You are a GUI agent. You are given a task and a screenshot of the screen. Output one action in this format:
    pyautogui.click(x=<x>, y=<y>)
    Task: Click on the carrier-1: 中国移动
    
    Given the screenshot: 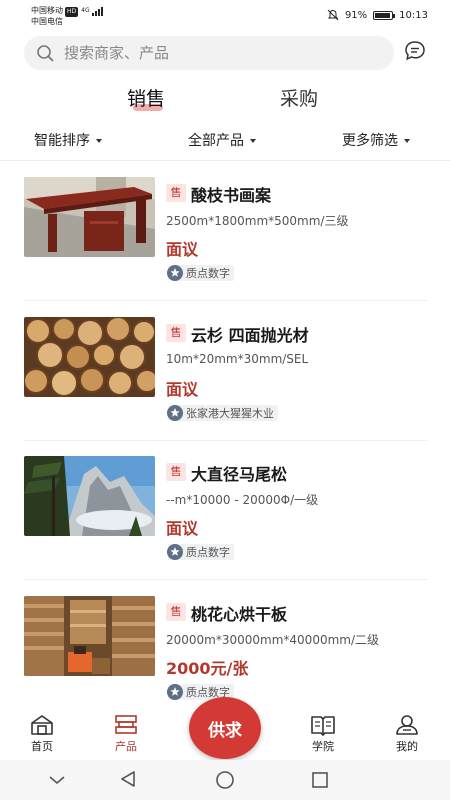 What is the action you would take?
    pyautogui.click(x=47, y=10)
    